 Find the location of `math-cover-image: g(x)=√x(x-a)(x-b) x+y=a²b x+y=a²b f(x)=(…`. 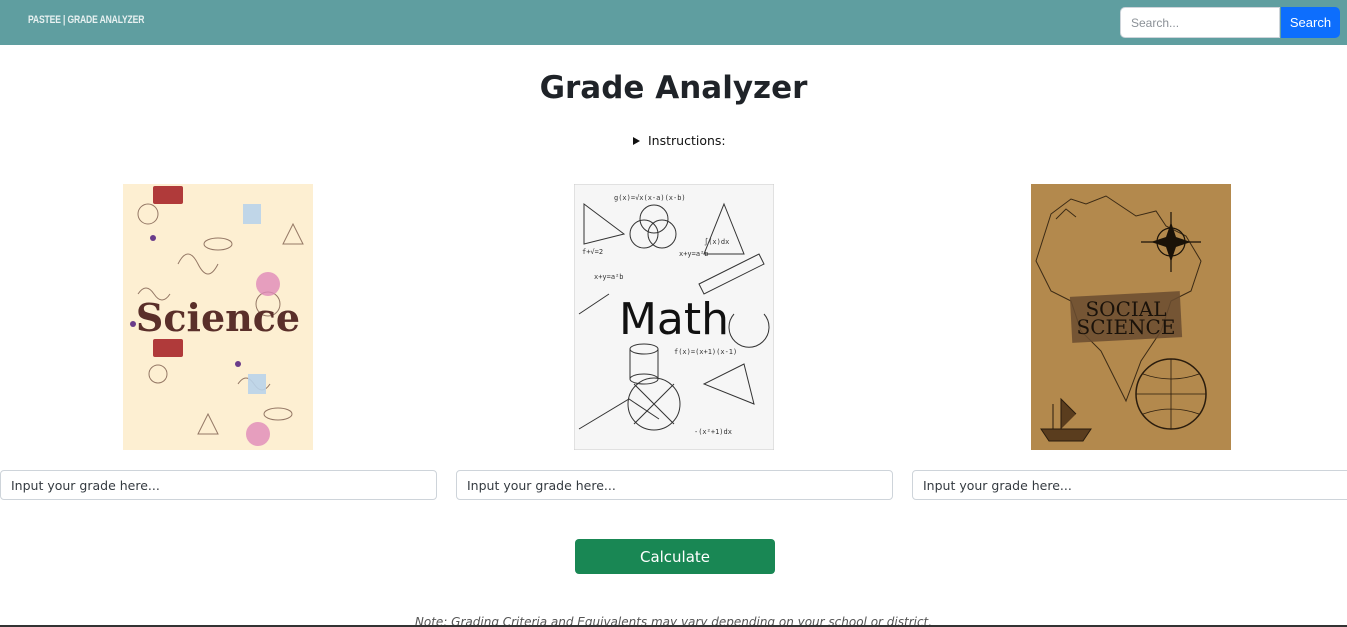

math-cover-image: g(x)=√x(x-a)(x-b) x+y=a²b x+y=a²b f(x)=(… is located at coordinates (674, 317).